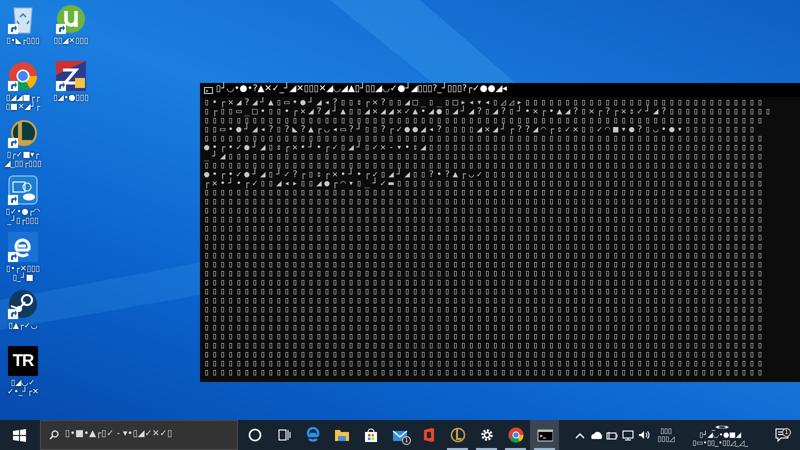 The image size is (800, 450). What do you see at coordinates (23, 159) in the screenshot?
I see `icon-label: ▯┌✓■▾┌ ◢_▯▯┌▯▯▯` at bounding box center [23, 159].